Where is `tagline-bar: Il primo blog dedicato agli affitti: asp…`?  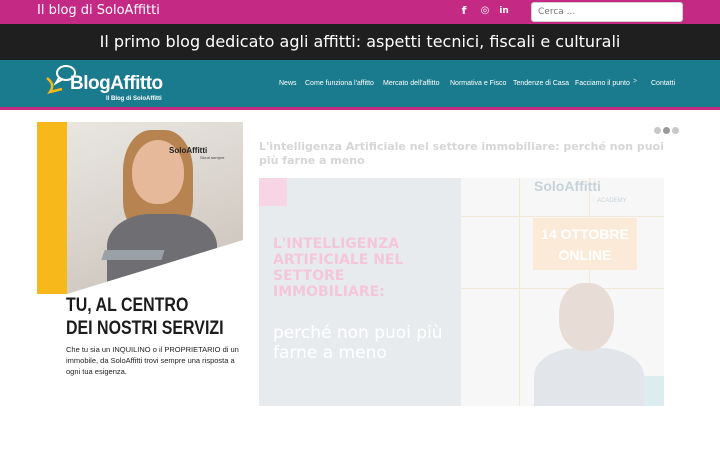
tagline-bar: Il primo blog dedicato agli affitti: asp… is located at coordinates (360, 42).